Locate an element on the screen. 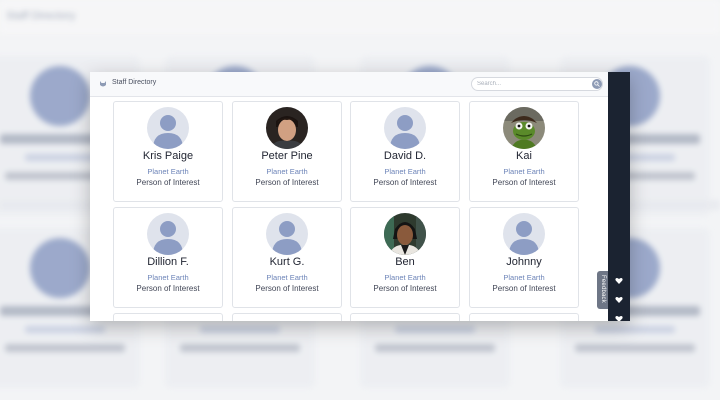 The width and height of the screenshot is (720, 400). search-icon is located at coordinates (597, 84).